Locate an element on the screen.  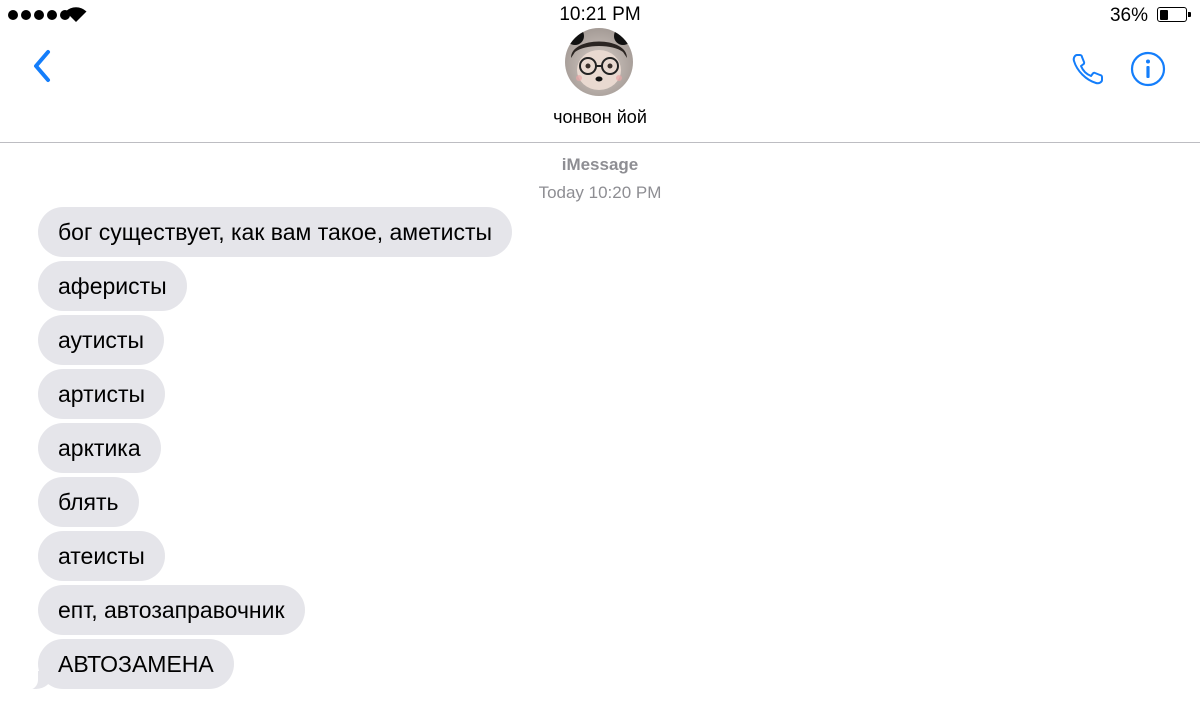
message-text: аутисты is located at coordinates (101, 340).